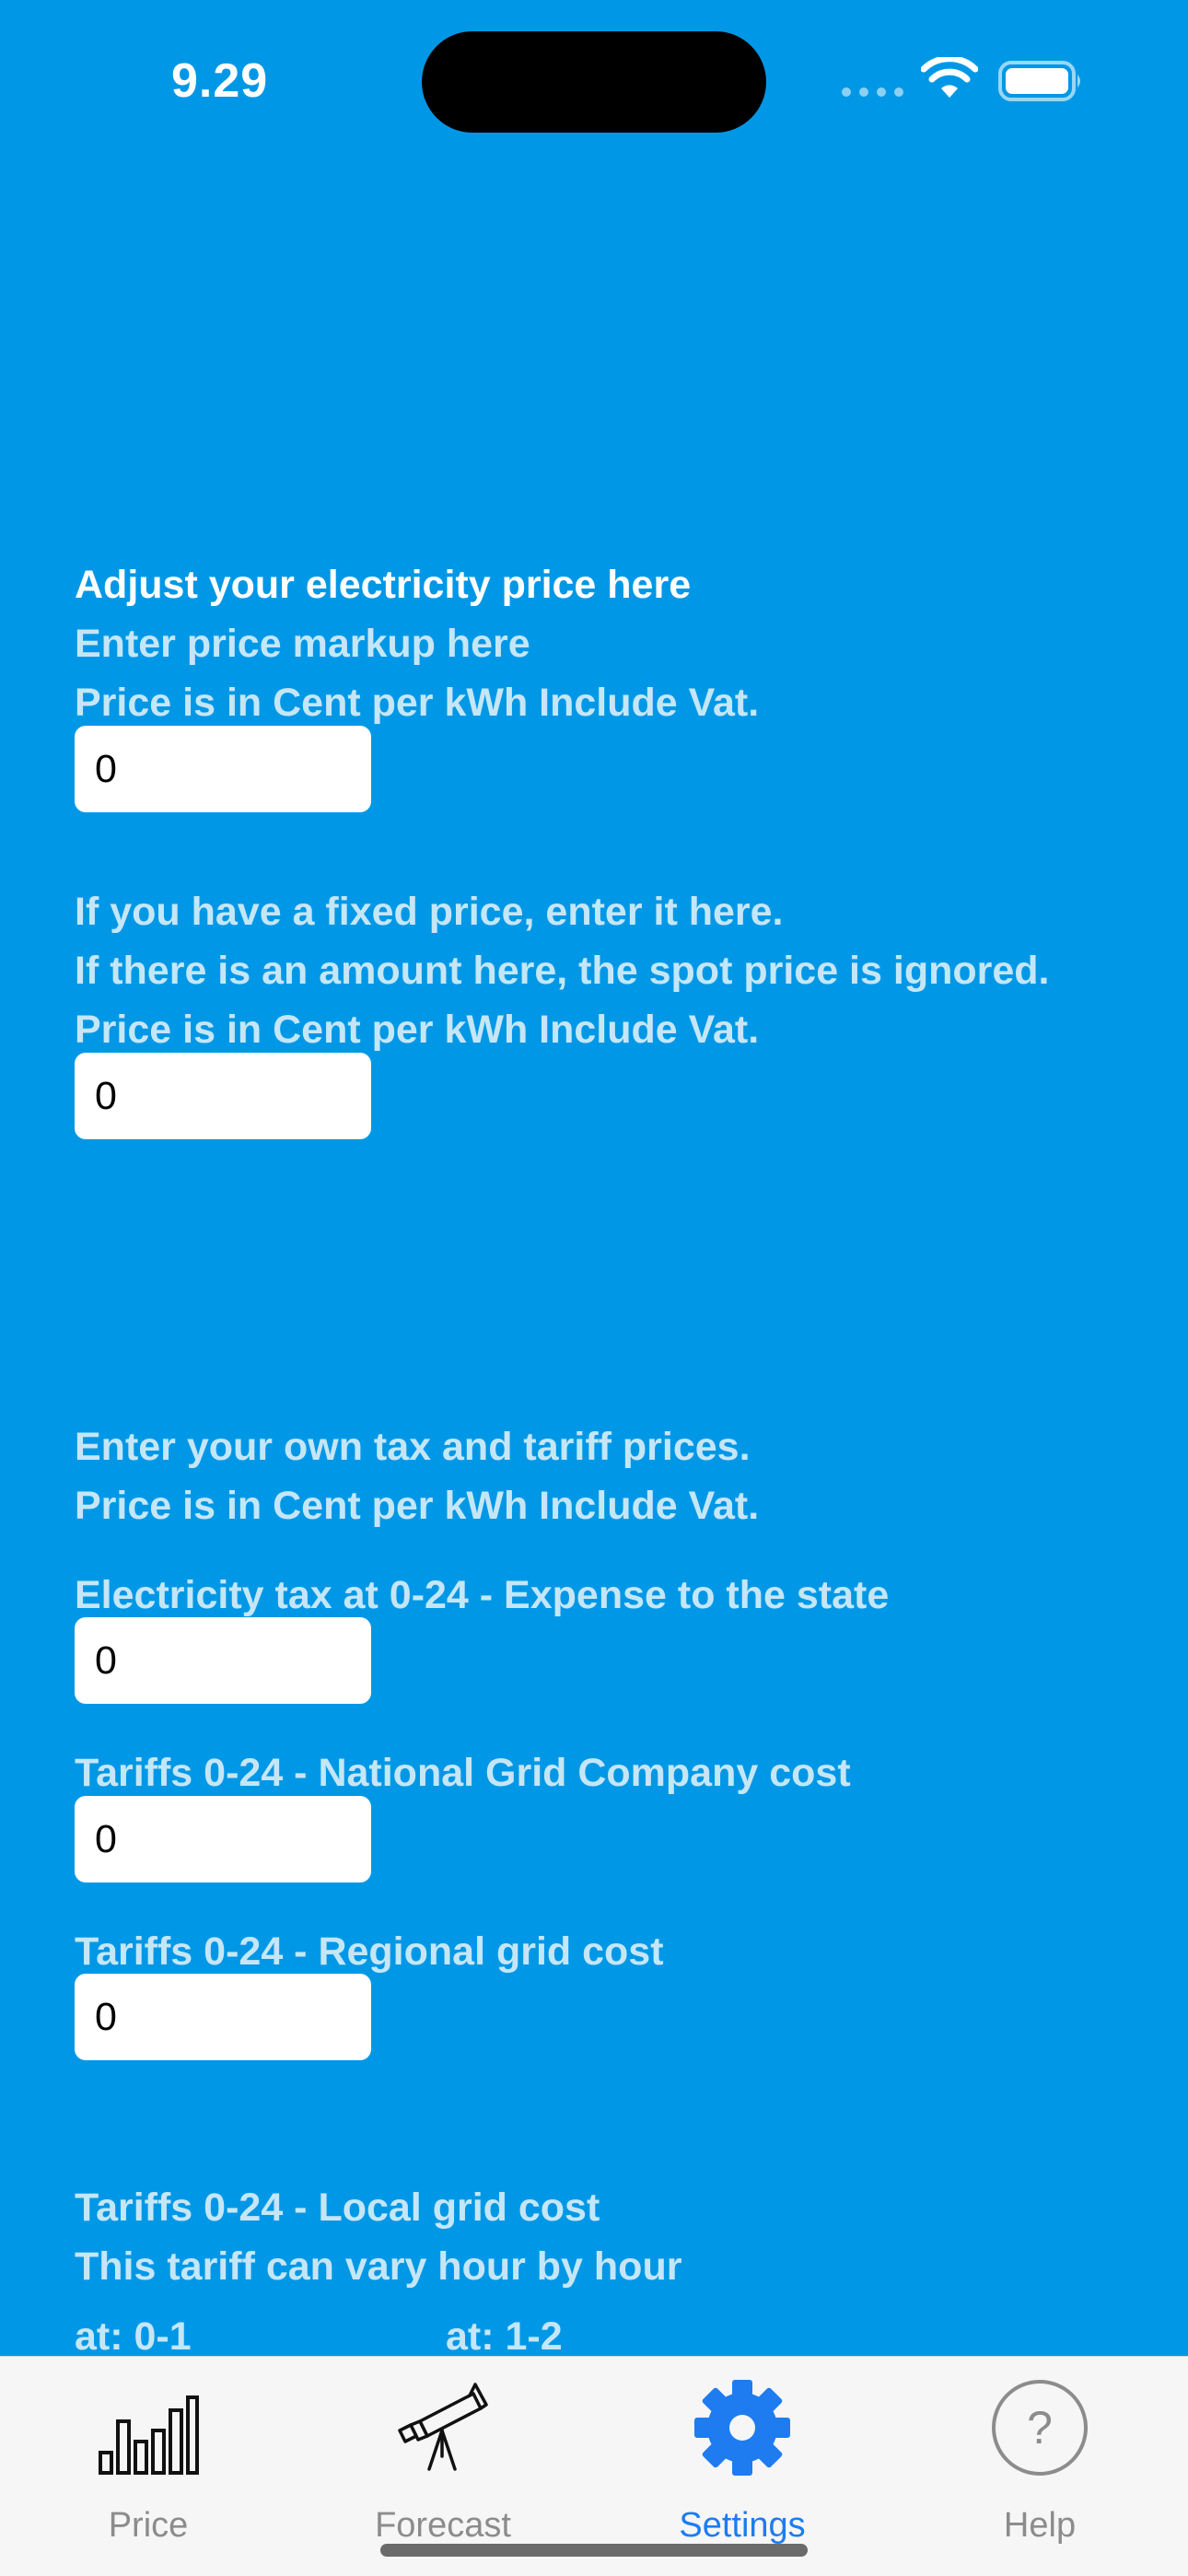 The height and width of the screenshot is (2576, 1188). What do you see at coordinates (223, 1660) in the screenshot?
I see `electricity-tax-input: 0` at bounding box center [223, 1660].